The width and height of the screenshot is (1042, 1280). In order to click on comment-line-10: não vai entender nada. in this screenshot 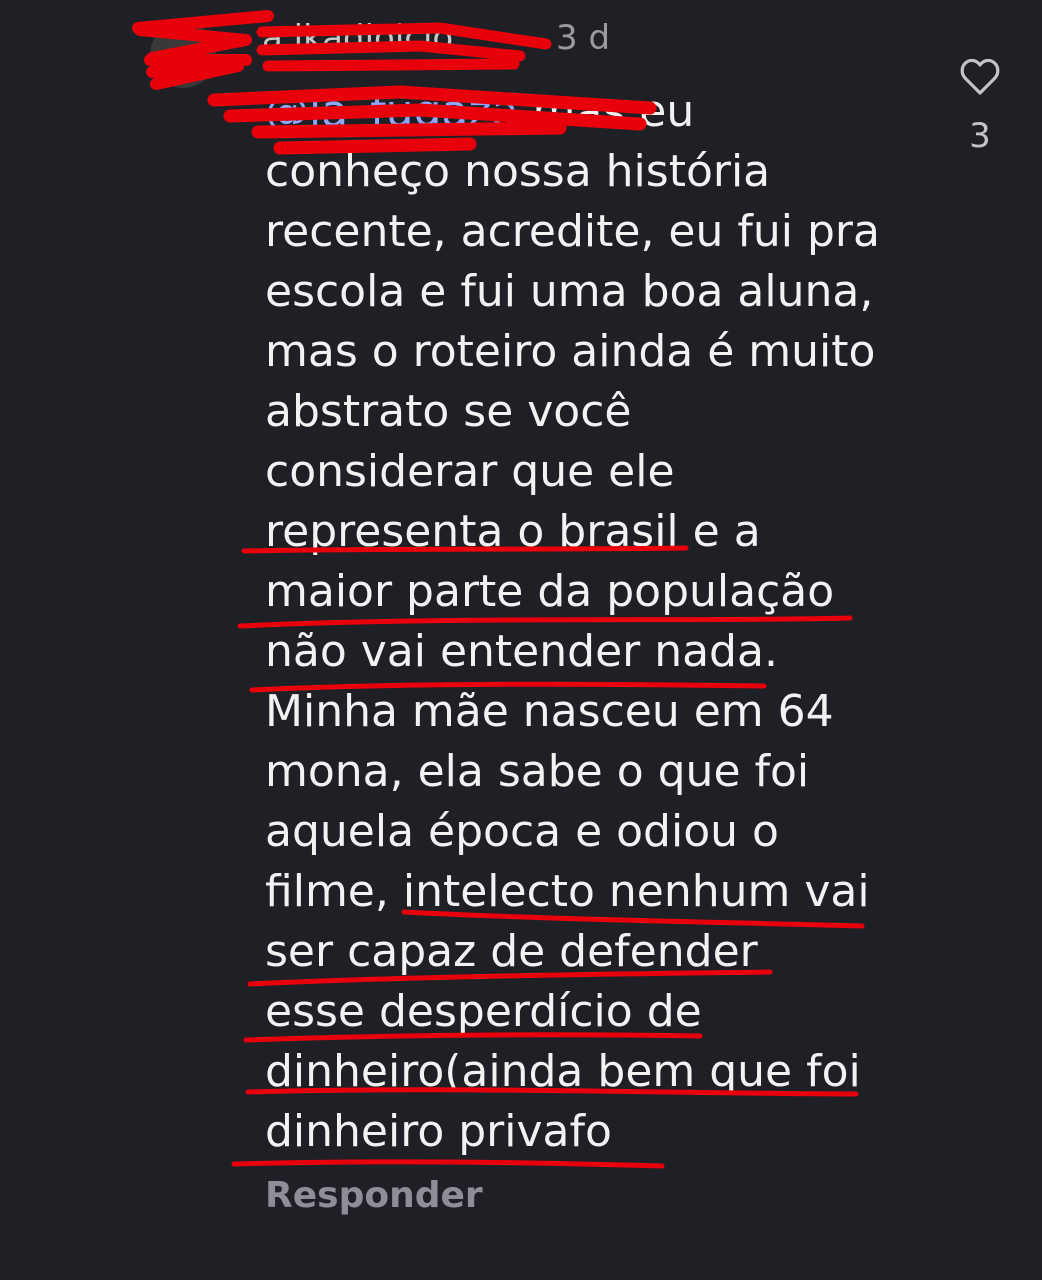, I will do `click(521, 651)`.